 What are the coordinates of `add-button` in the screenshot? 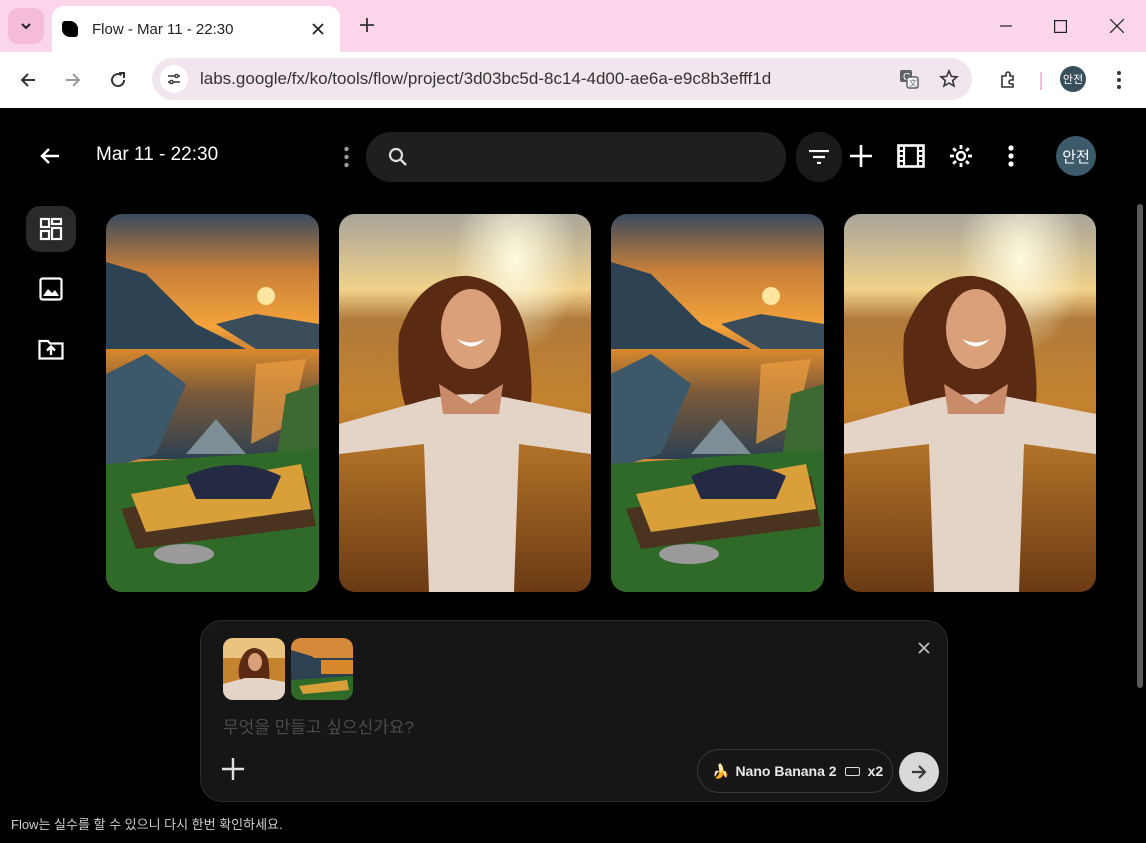 It's located at (861, 156).